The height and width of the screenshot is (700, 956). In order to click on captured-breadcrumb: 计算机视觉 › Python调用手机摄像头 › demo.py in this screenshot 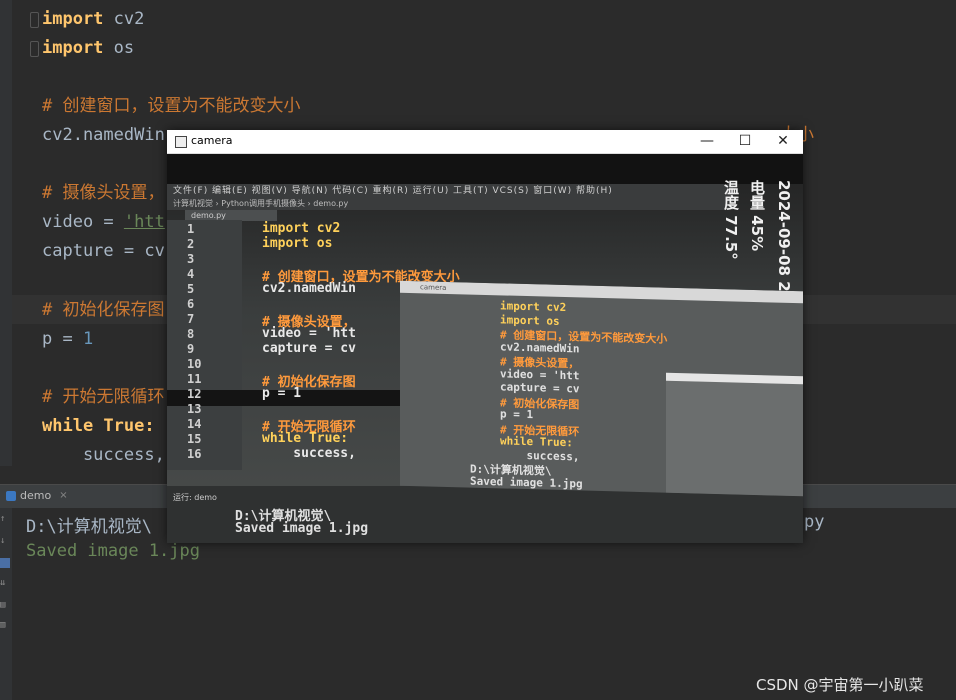, I will do `click(450, 204)`.